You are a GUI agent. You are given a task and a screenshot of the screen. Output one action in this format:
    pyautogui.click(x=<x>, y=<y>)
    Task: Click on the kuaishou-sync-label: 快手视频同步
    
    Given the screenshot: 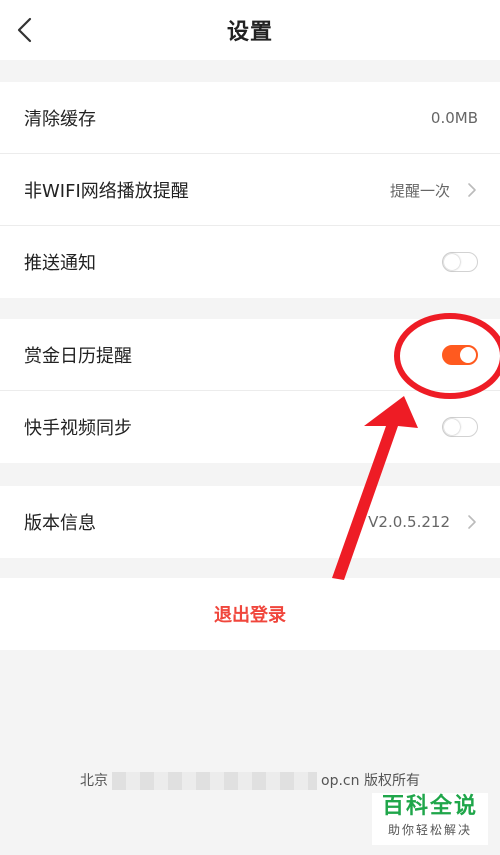 What is the action you would take?
    pyautogui.click(x=78, y=428)
    